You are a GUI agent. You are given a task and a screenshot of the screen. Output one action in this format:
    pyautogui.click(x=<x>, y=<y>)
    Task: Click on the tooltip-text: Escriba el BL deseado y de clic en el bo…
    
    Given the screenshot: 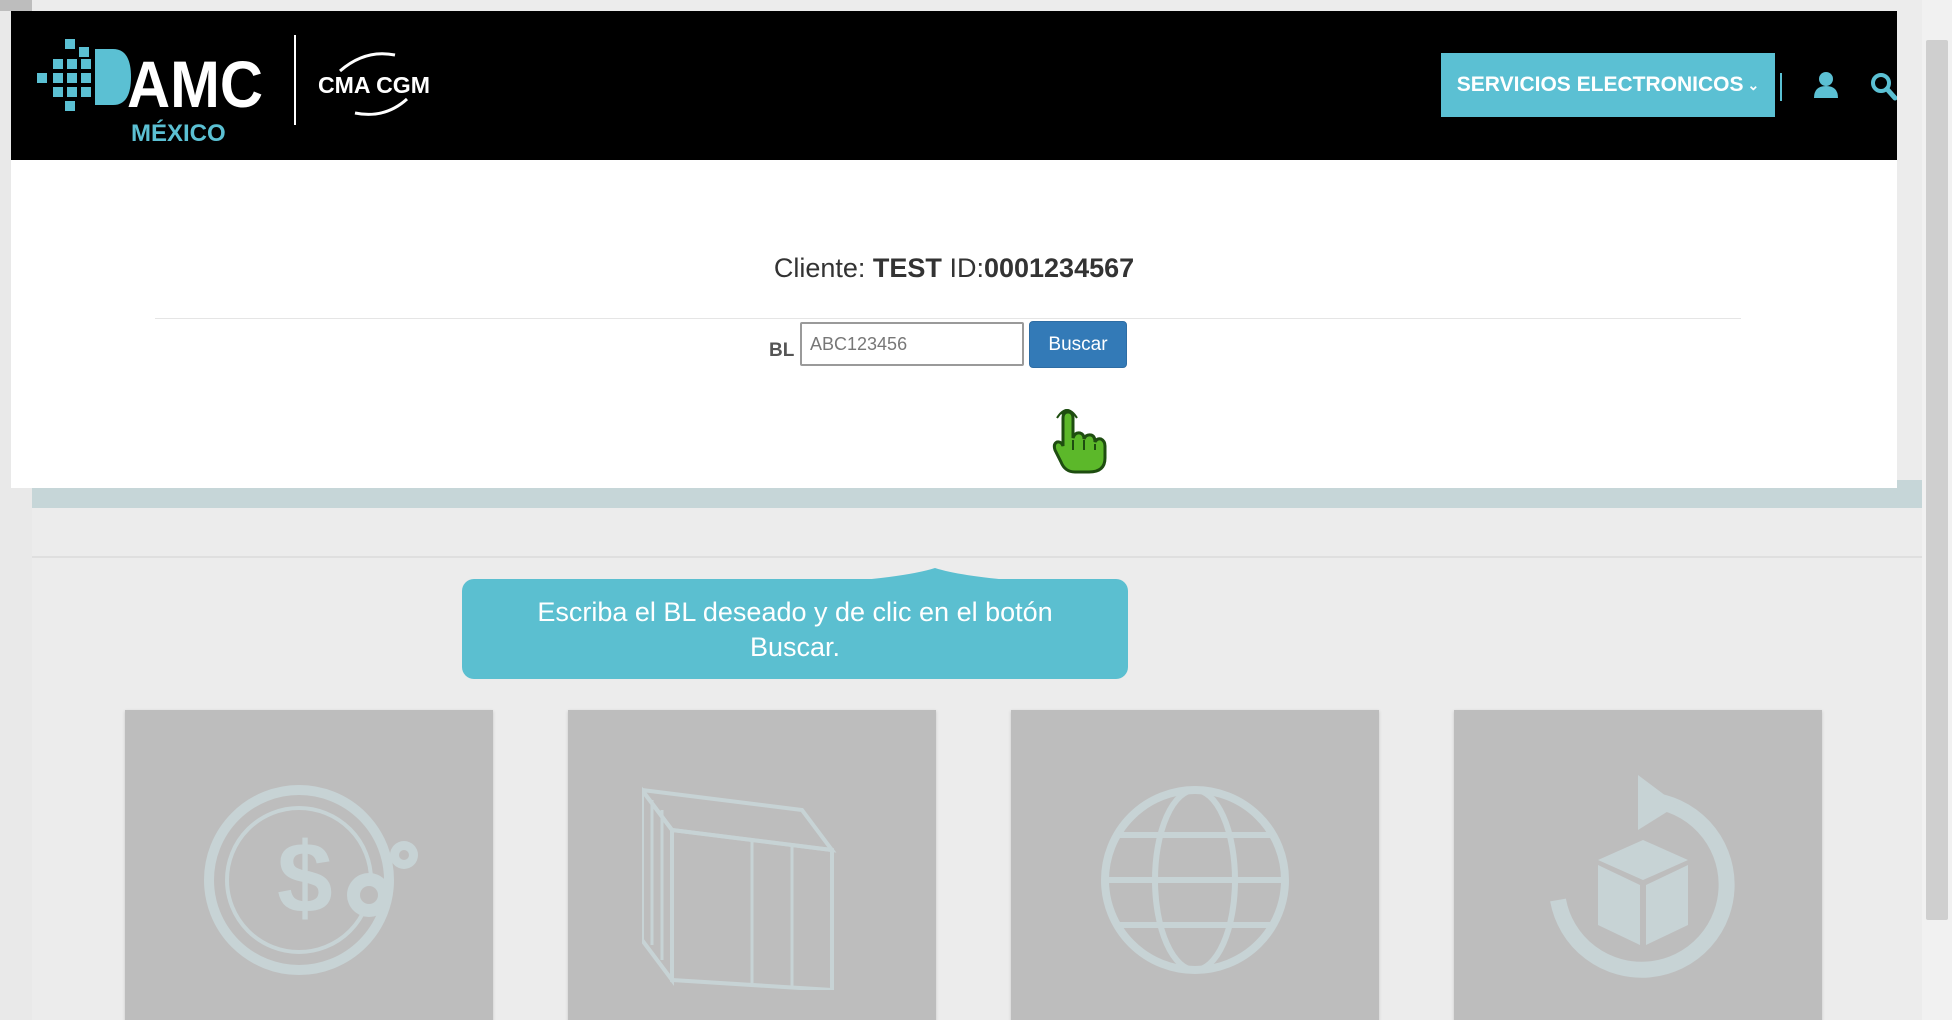 What is the action you would take?
    pyautogui.click(x=795, y=629)
    